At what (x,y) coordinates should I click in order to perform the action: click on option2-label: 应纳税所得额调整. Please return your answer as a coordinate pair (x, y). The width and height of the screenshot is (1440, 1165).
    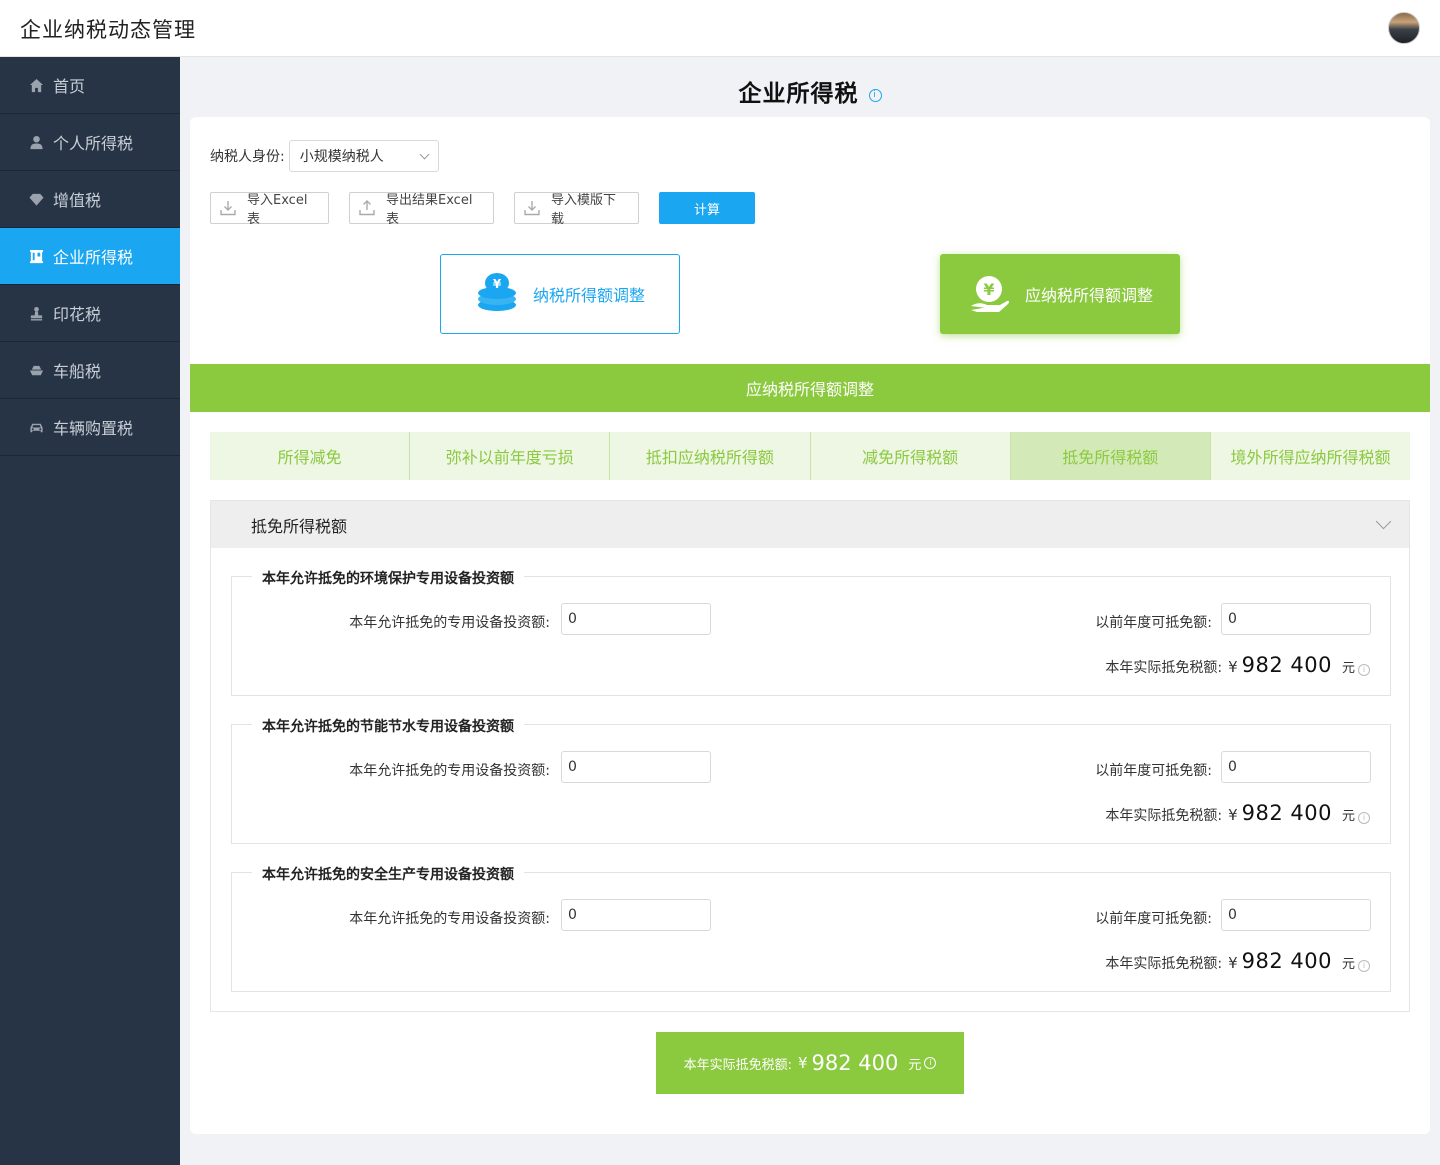
    Looking at the image, I should click on (1088, 295).